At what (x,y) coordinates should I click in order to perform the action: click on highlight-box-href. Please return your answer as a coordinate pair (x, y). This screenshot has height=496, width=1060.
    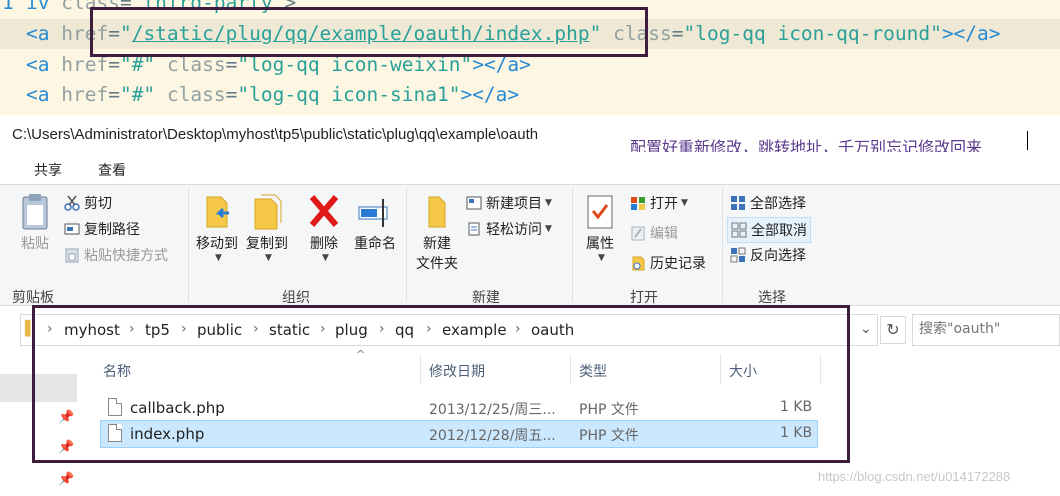
    Looking at the image, I should click on (369, 32).